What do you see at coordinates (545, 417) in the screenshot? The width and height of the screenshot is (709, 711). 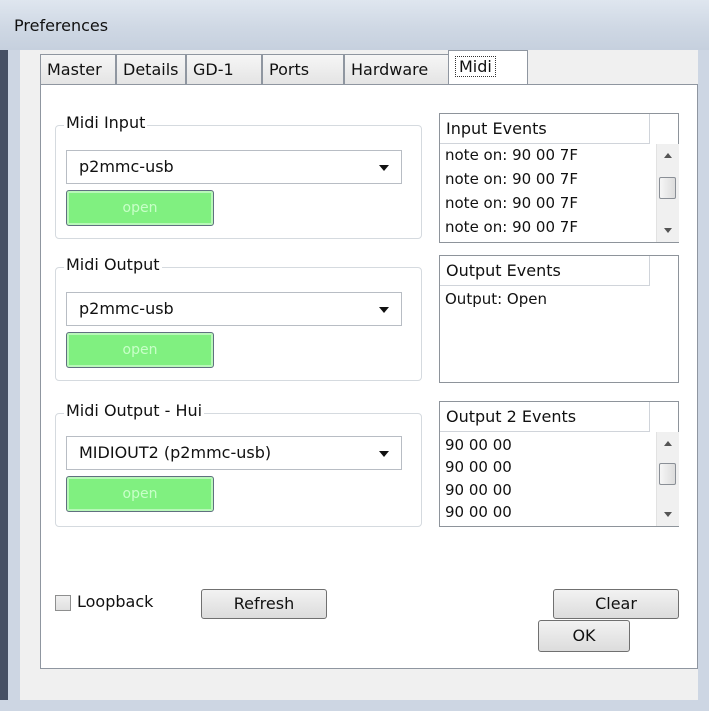 I see `output2-events-header: Output 2 Events` at bounding box center [545, 417].